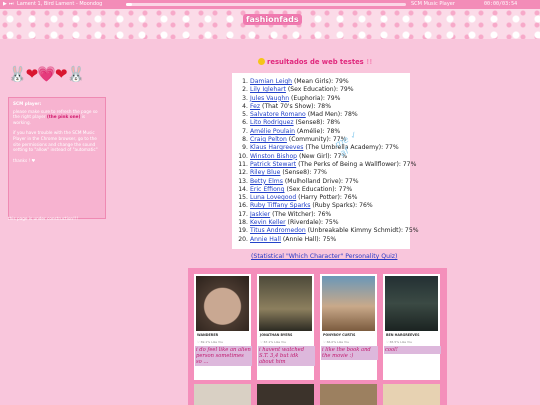 This screenshot has width=540, height=405. I want to click on sidebar-decoration: 🐰❤💗❤🐰, so click(46, 74).